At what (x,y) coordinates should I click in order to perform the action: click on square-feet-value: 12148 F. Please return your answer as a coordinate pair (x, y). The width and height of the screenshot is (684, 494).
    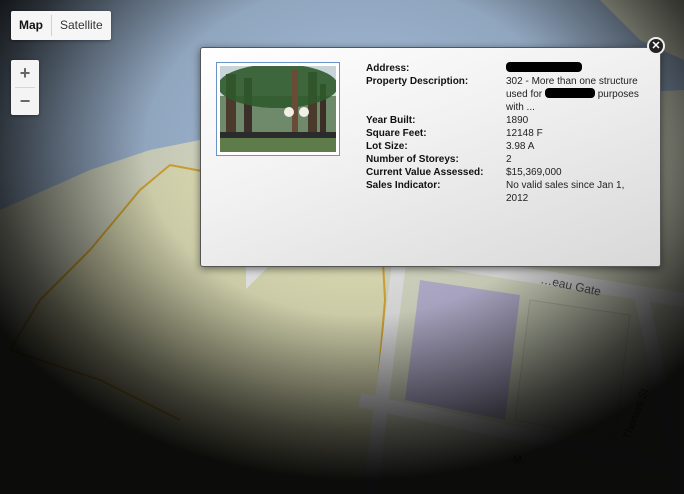
    Looking at the image, I should click on (524, 133).